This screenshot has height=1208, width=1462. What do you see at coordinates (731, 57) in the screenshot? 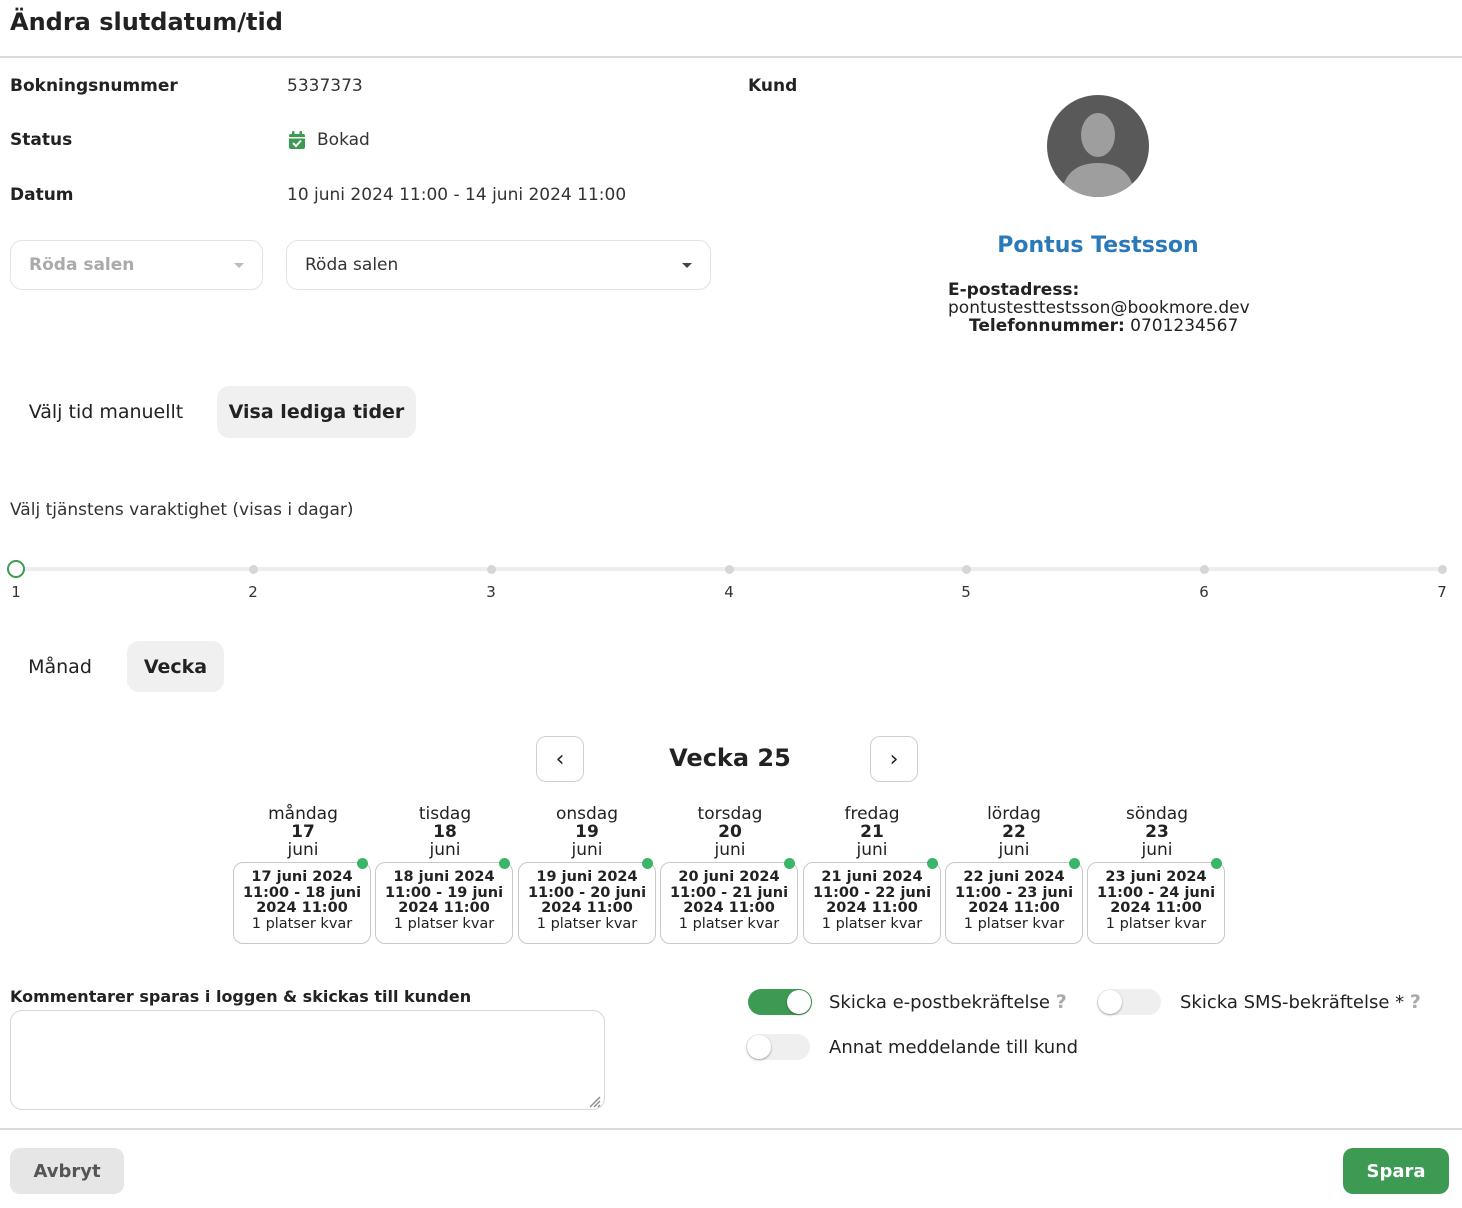
I see `header-divider` at bounding box center [731, 57].